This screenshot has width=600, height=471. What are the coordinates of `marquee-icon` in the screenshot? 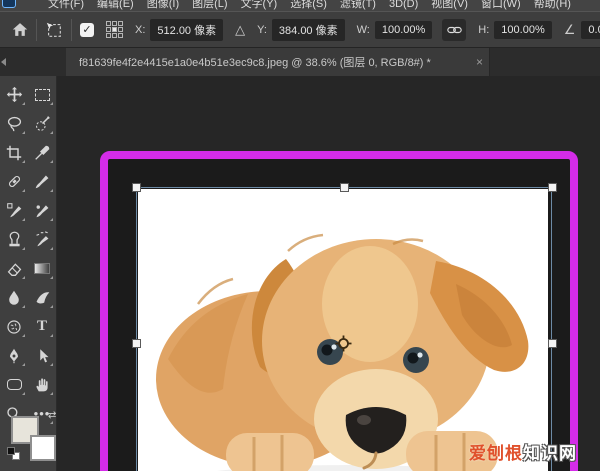 It's located at (42, 94).